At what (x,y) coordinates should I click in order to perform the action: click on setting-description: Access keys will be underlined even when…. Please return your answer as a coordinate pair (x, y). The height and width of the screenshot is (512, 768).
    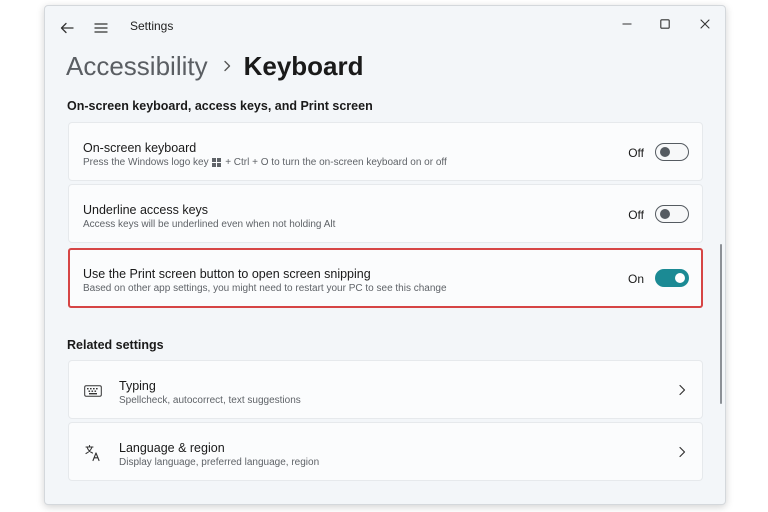
    Looking at the image, I should click on (209, 224).